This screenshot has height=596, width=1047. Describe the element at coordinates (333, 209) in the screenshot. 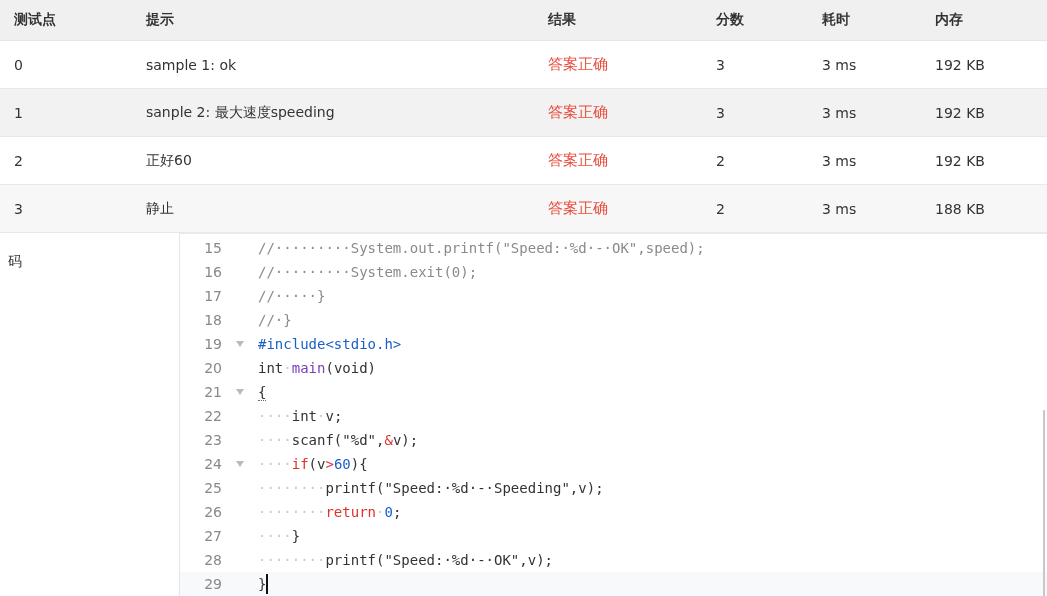

I see `table-cell: 静止` at that location.